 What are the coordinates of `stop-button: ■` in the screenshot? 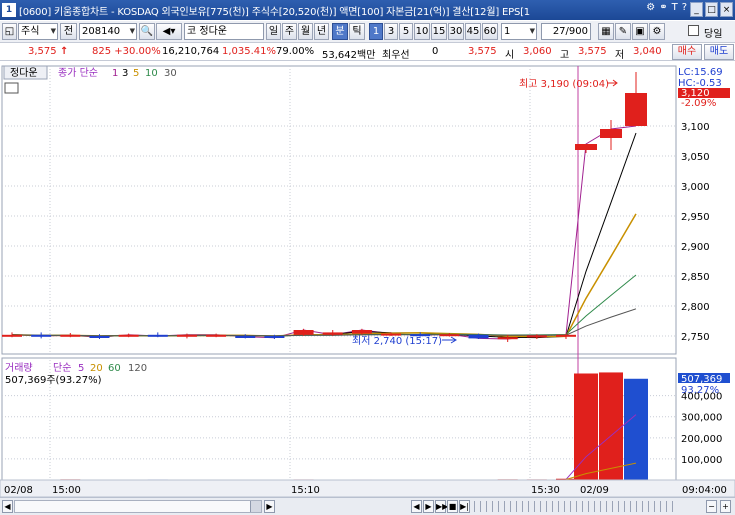 It's located at (452, 506).